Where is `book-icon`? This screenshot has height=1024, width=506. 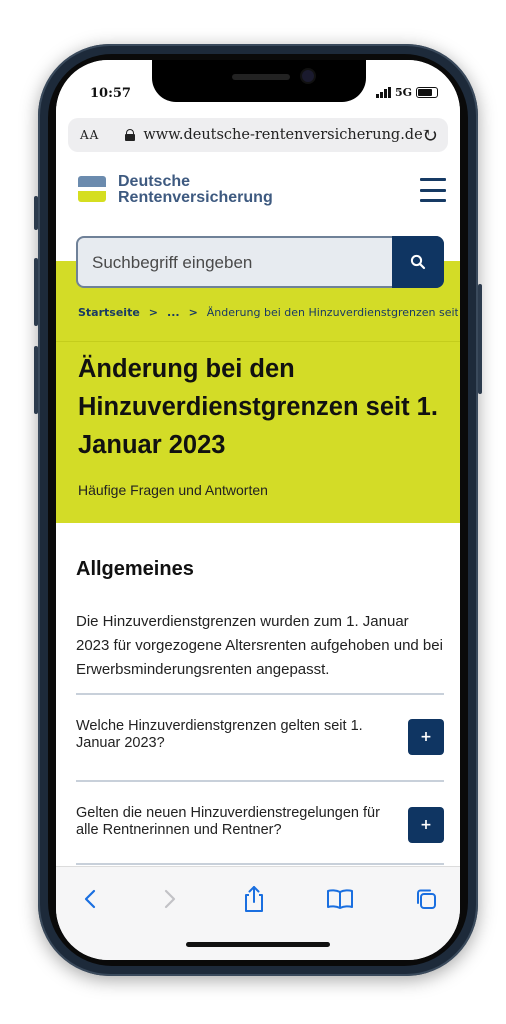 book-icon is located at coordinates (340, 899).